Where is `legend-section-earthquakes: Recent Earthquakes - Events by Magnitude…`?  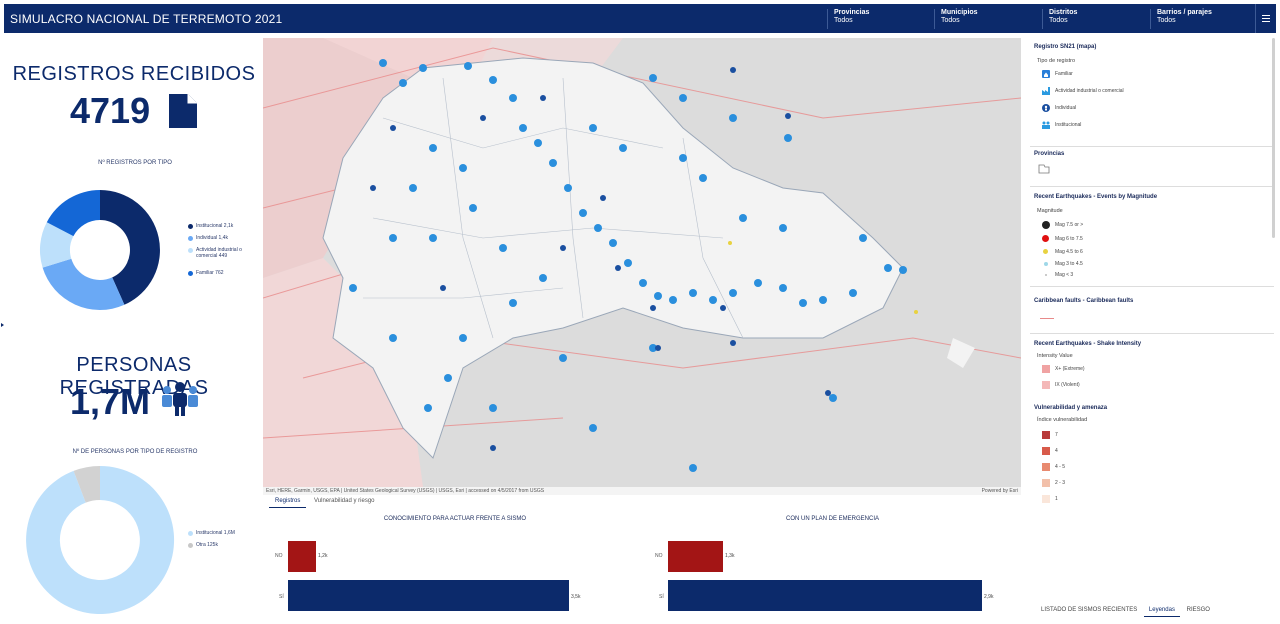
legend-section-earthquakes: Recent Earthquakes - Events by Magnitude… is located at coordinates (1152, 236).